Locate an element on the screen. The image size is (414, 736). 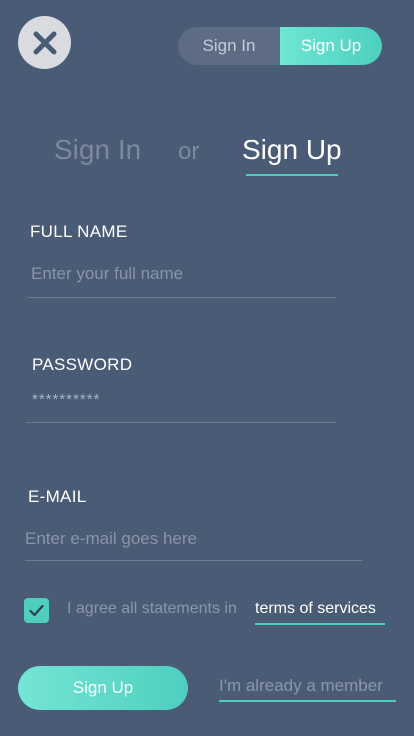
full-name-label: FULL NAME is located at coordinates (79, 231).